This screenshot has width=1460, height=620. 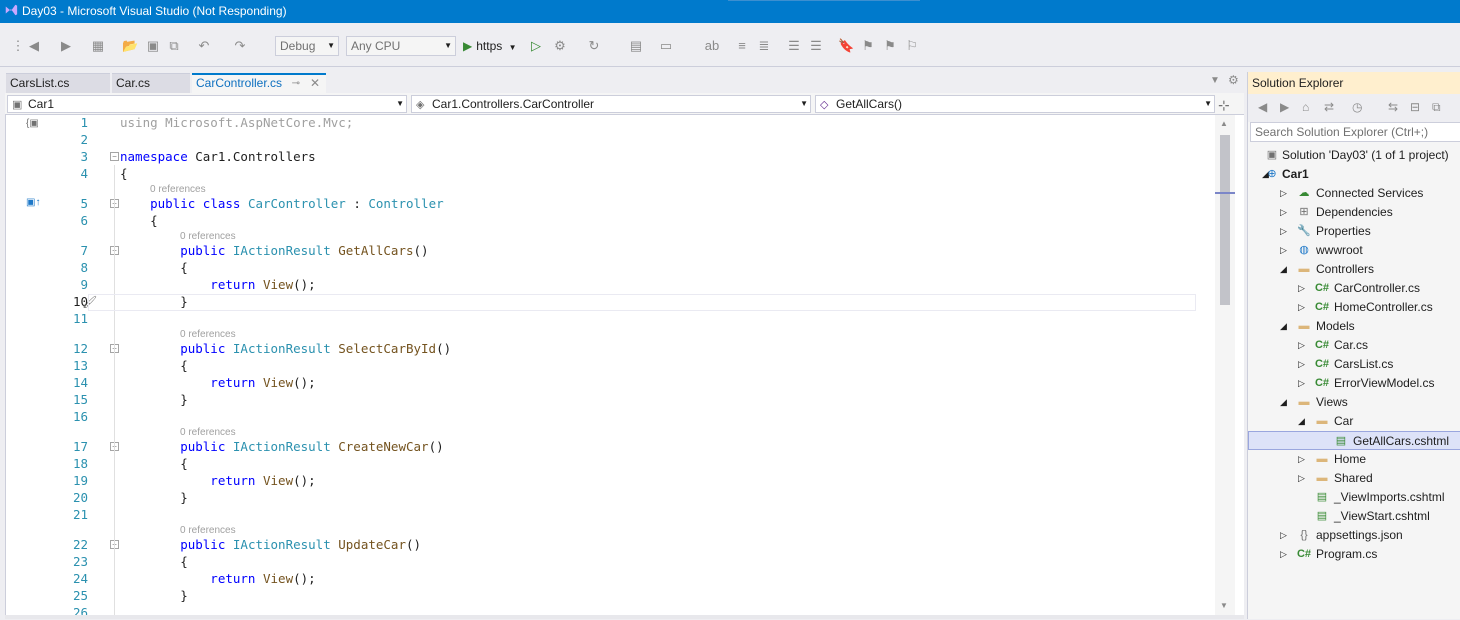 I want to click on tree-item: ▷ C# HomeController.cs, so click(x=1354, y=307).